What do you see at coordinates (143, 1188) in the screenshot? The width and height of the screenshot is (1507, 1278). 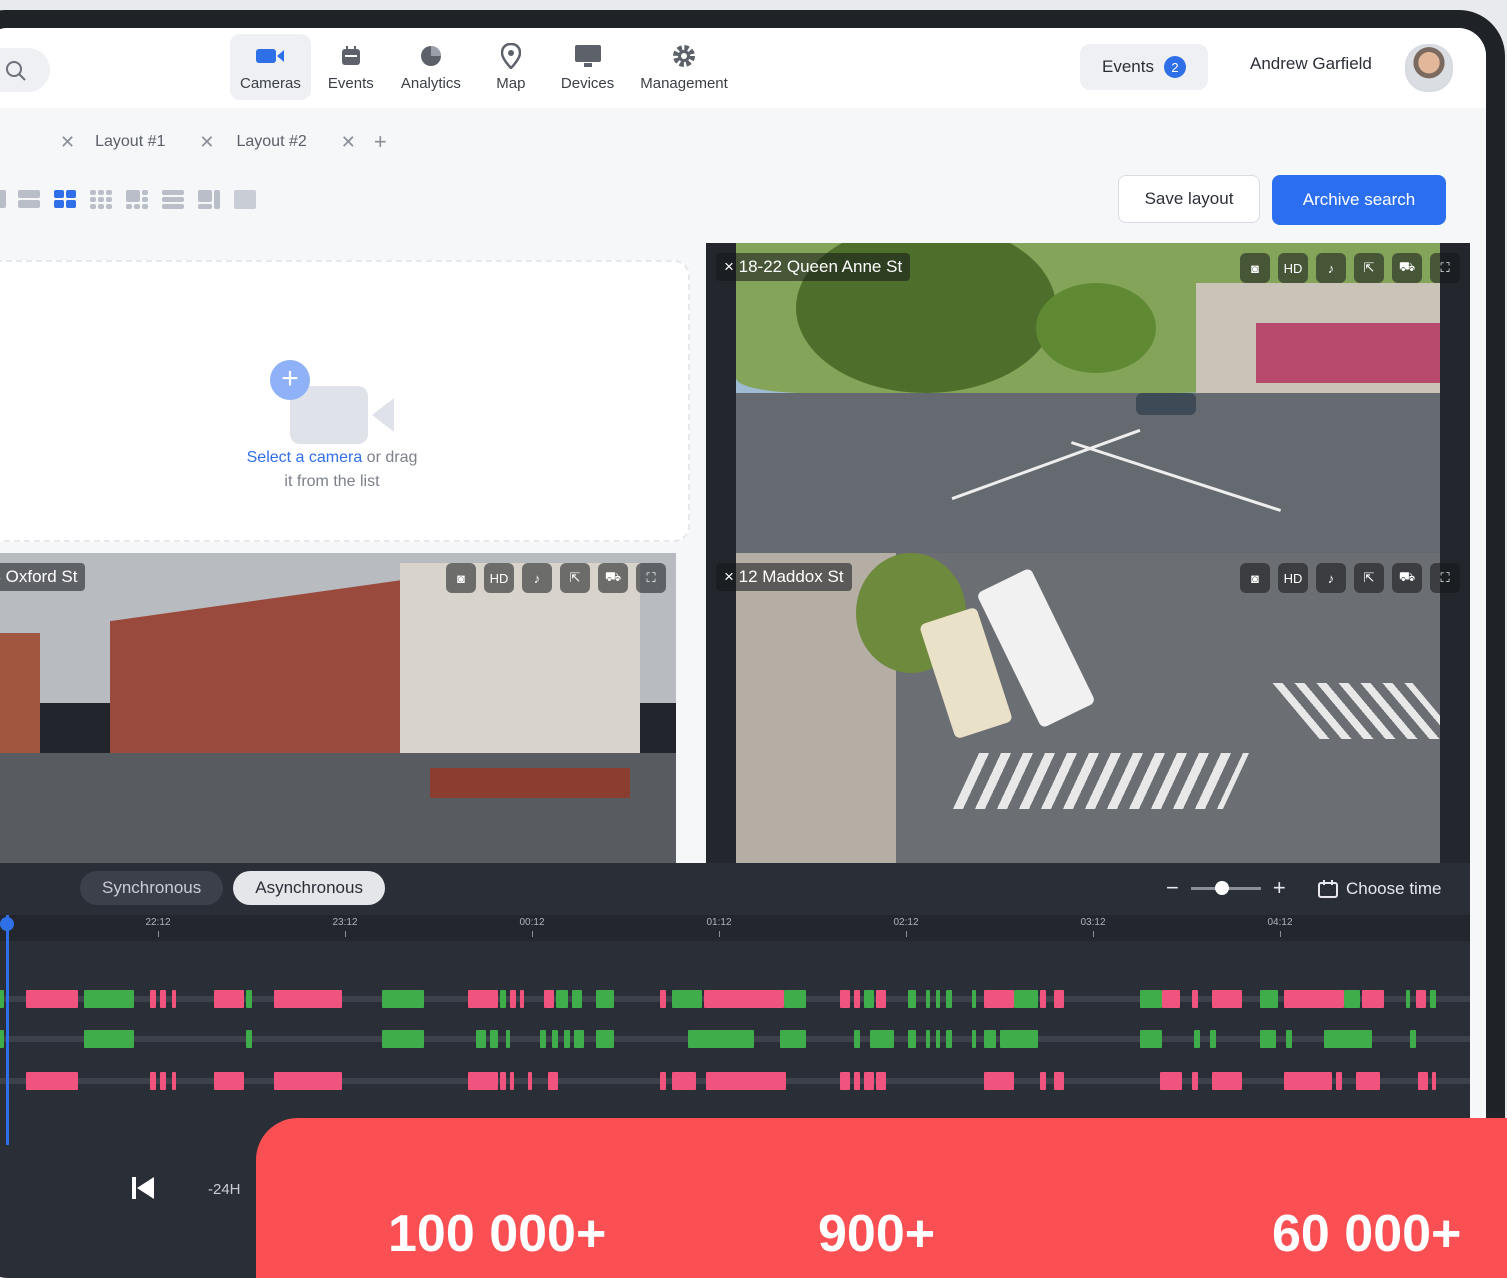 I see `skip-back-icon` at bounding box center [143, 1188].